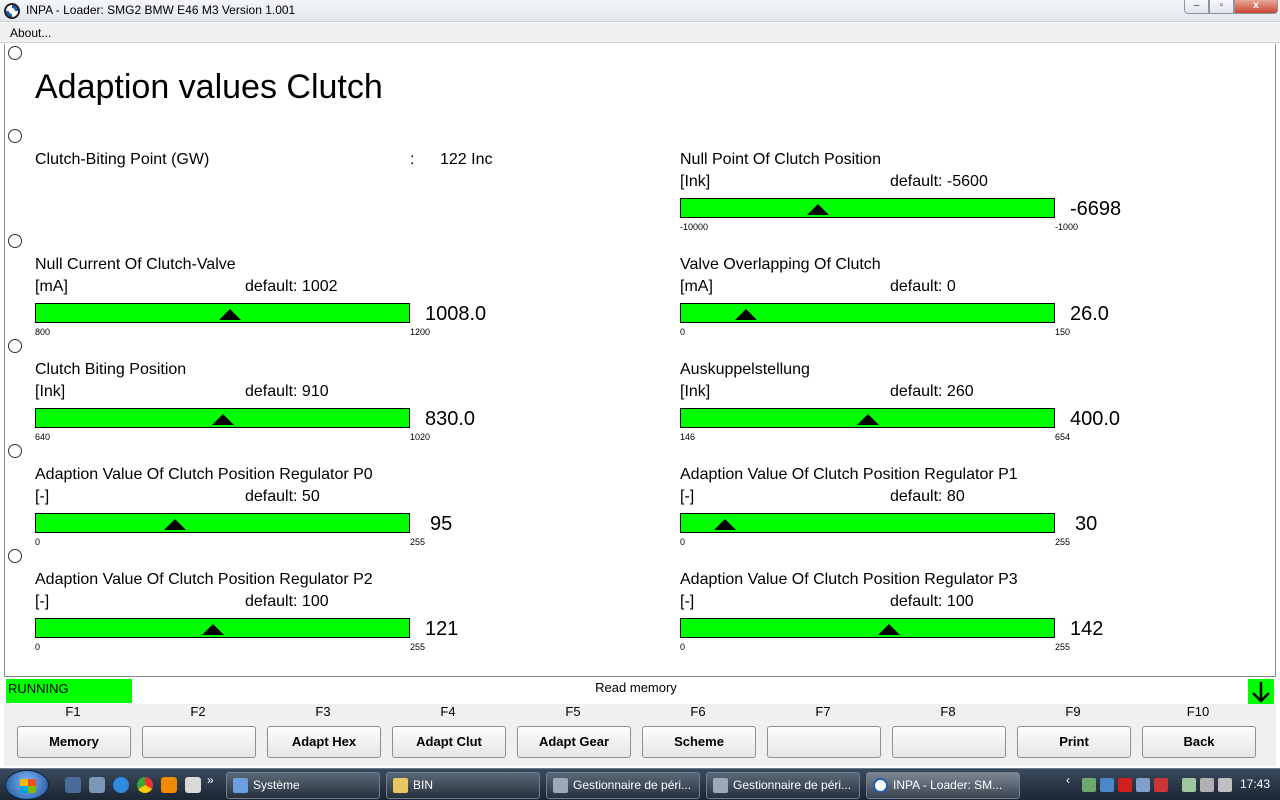 The image size is (1280, 800). What do you see at coordinates (1256, 7) in the screenshot?
I see `close-button: x` at bounding box center [1256, 7].